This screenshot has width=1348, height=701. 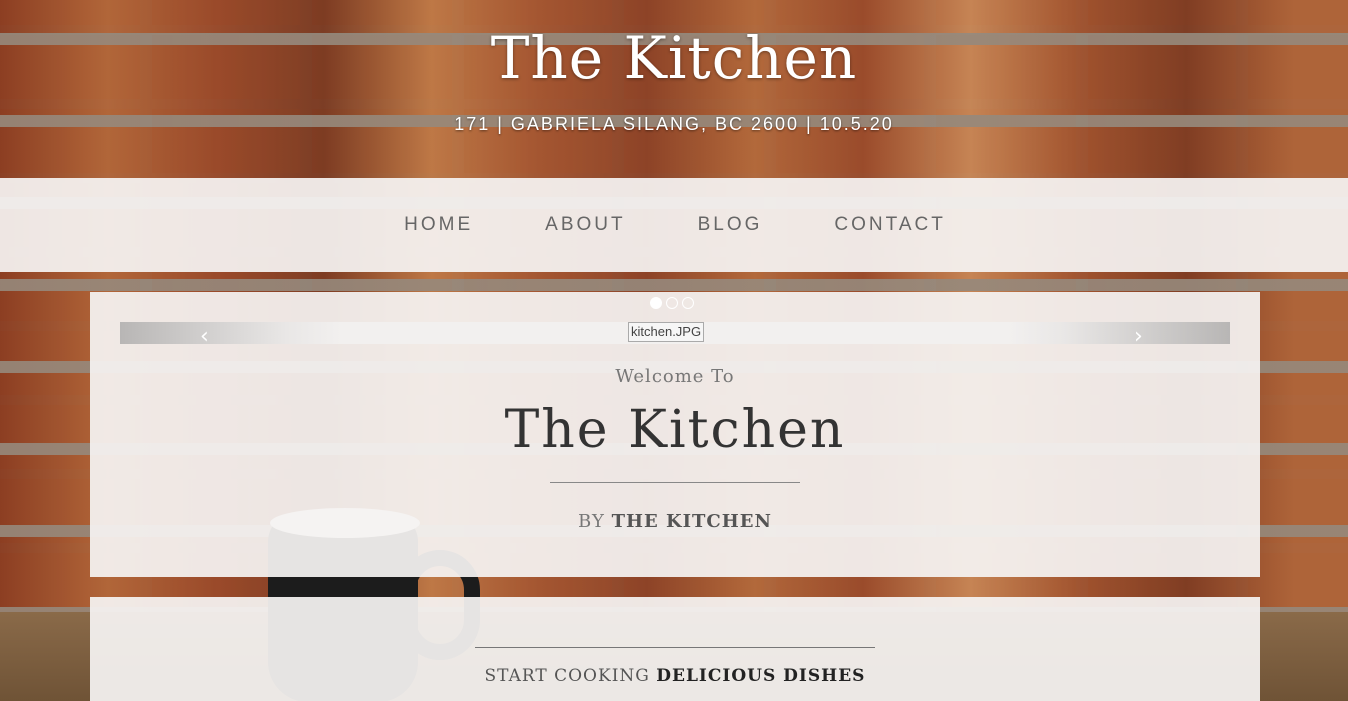 What do you see at coordinates (1138, 337) in the screenshot?
I see `carousel-next-button: ›` at bounding box center [1138, 337].